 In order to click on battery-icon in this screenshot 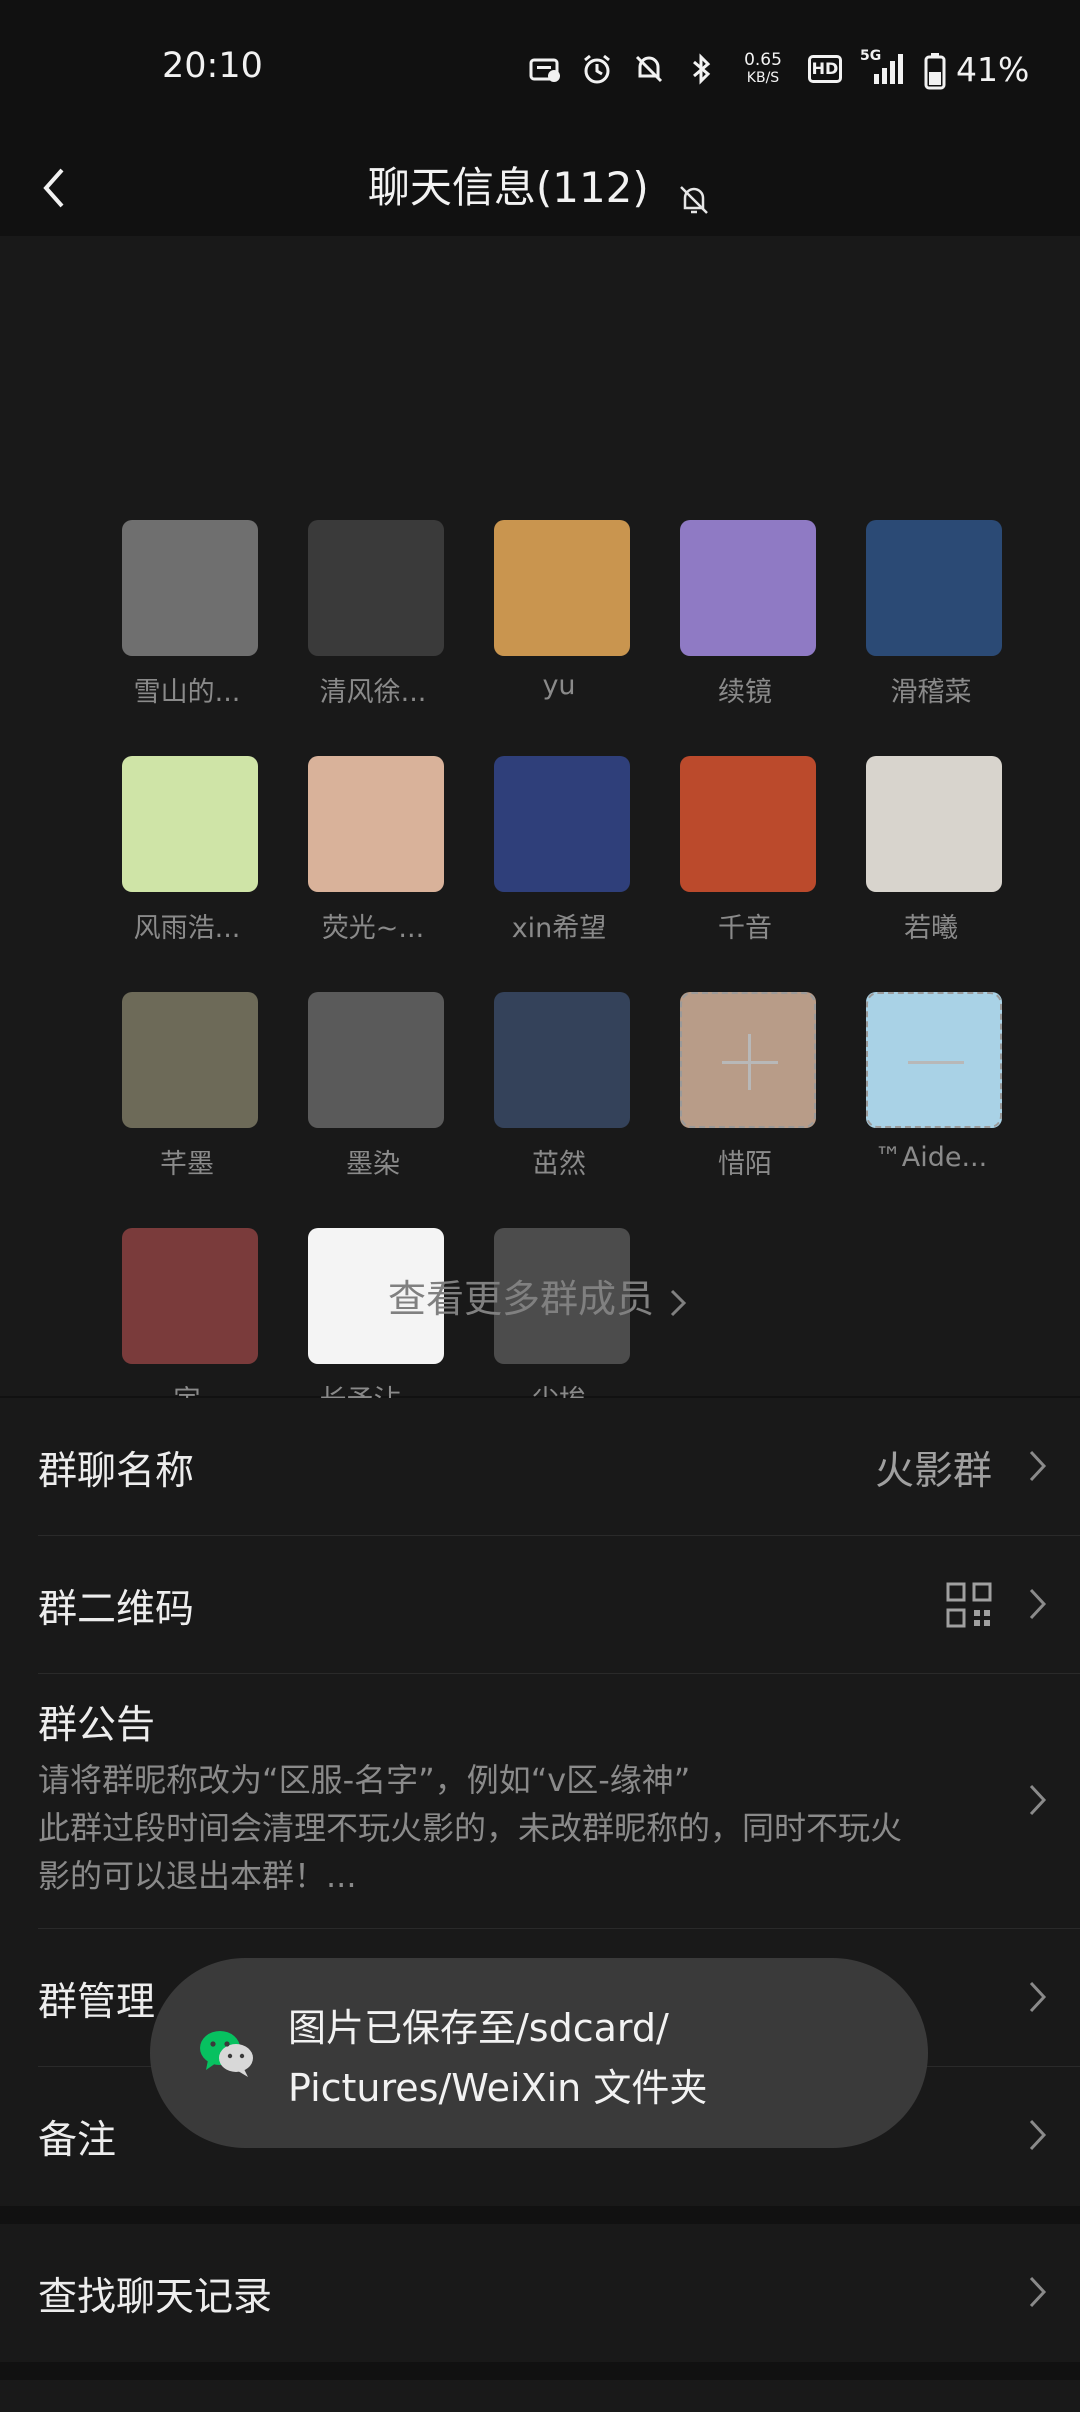, I will do `click(935, 71)`.